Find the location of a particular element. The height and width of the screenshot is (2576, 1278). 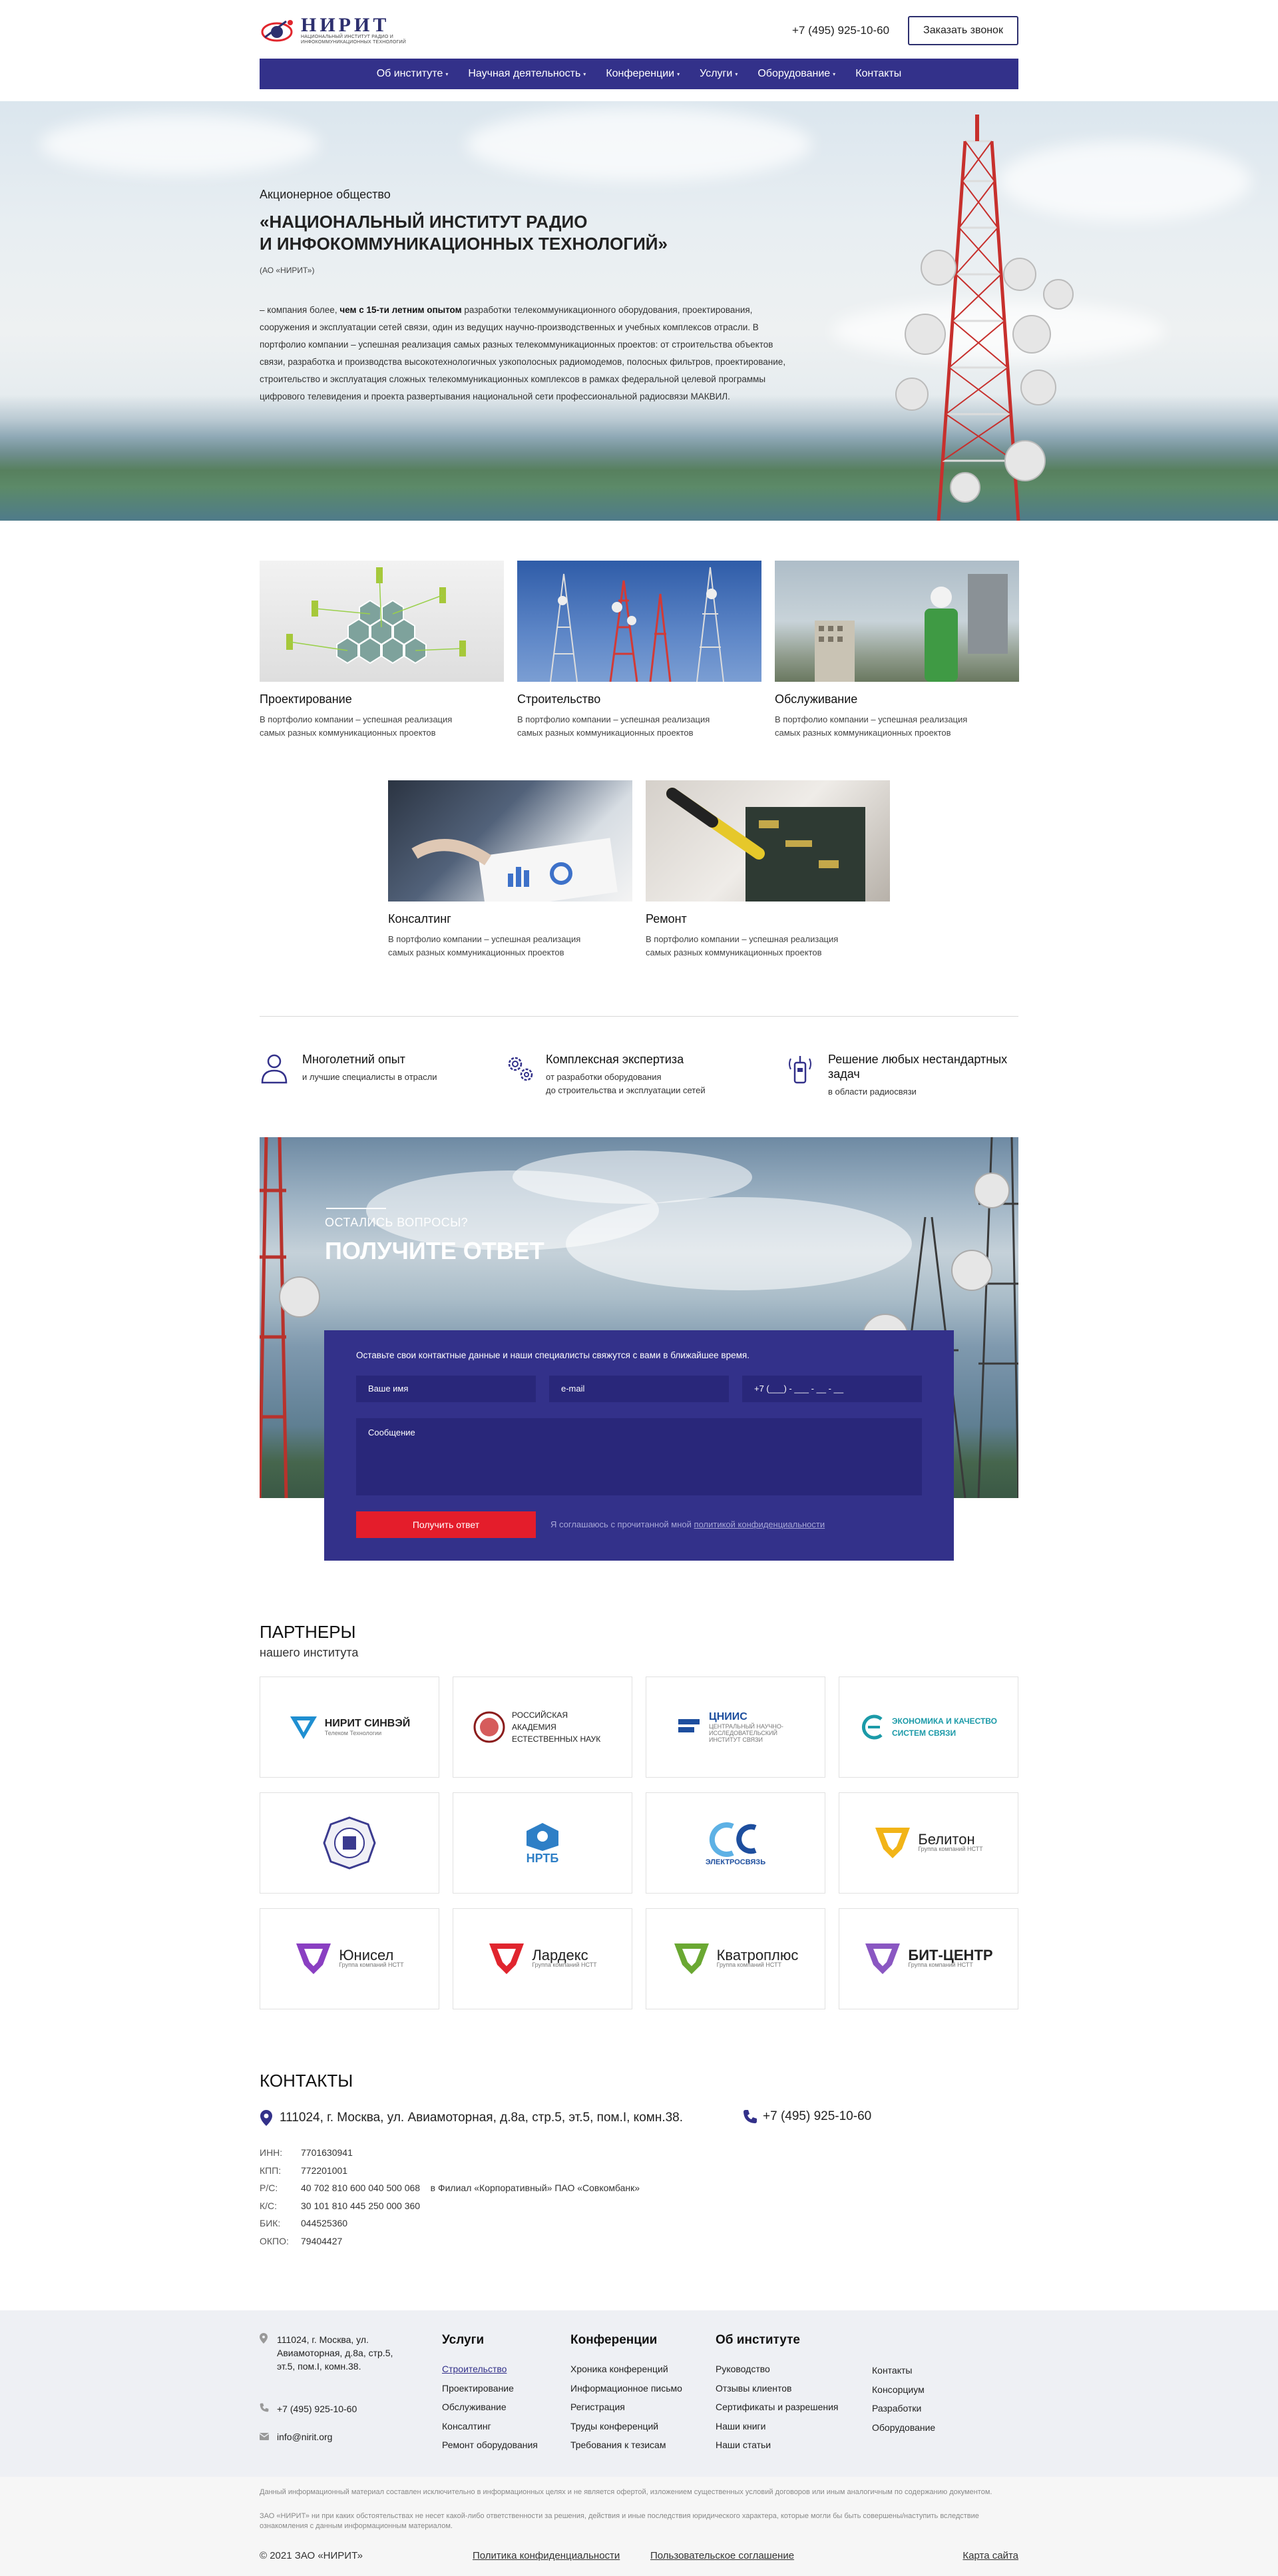

nav-label: Контакты is located at coordinates (878, 74).